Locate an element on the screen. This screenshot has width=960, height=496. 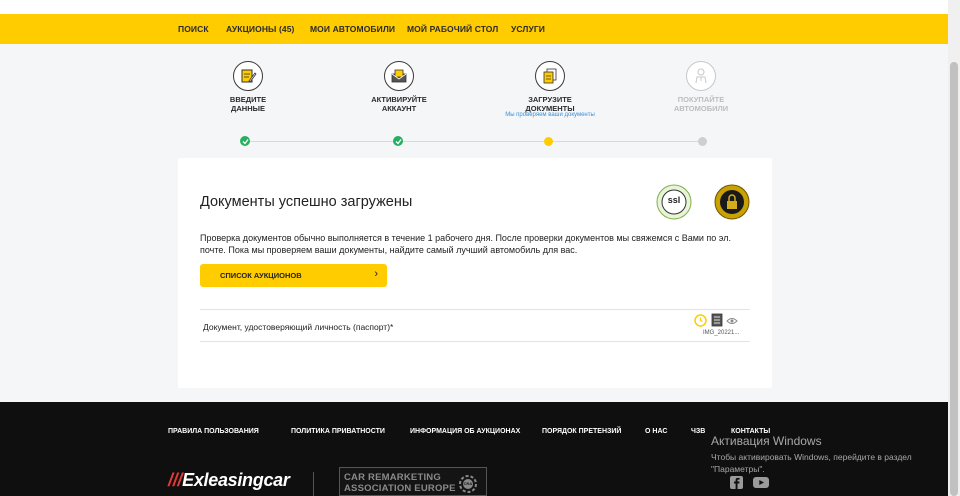
step-3-current-dot is located at coordinates (548, 141).